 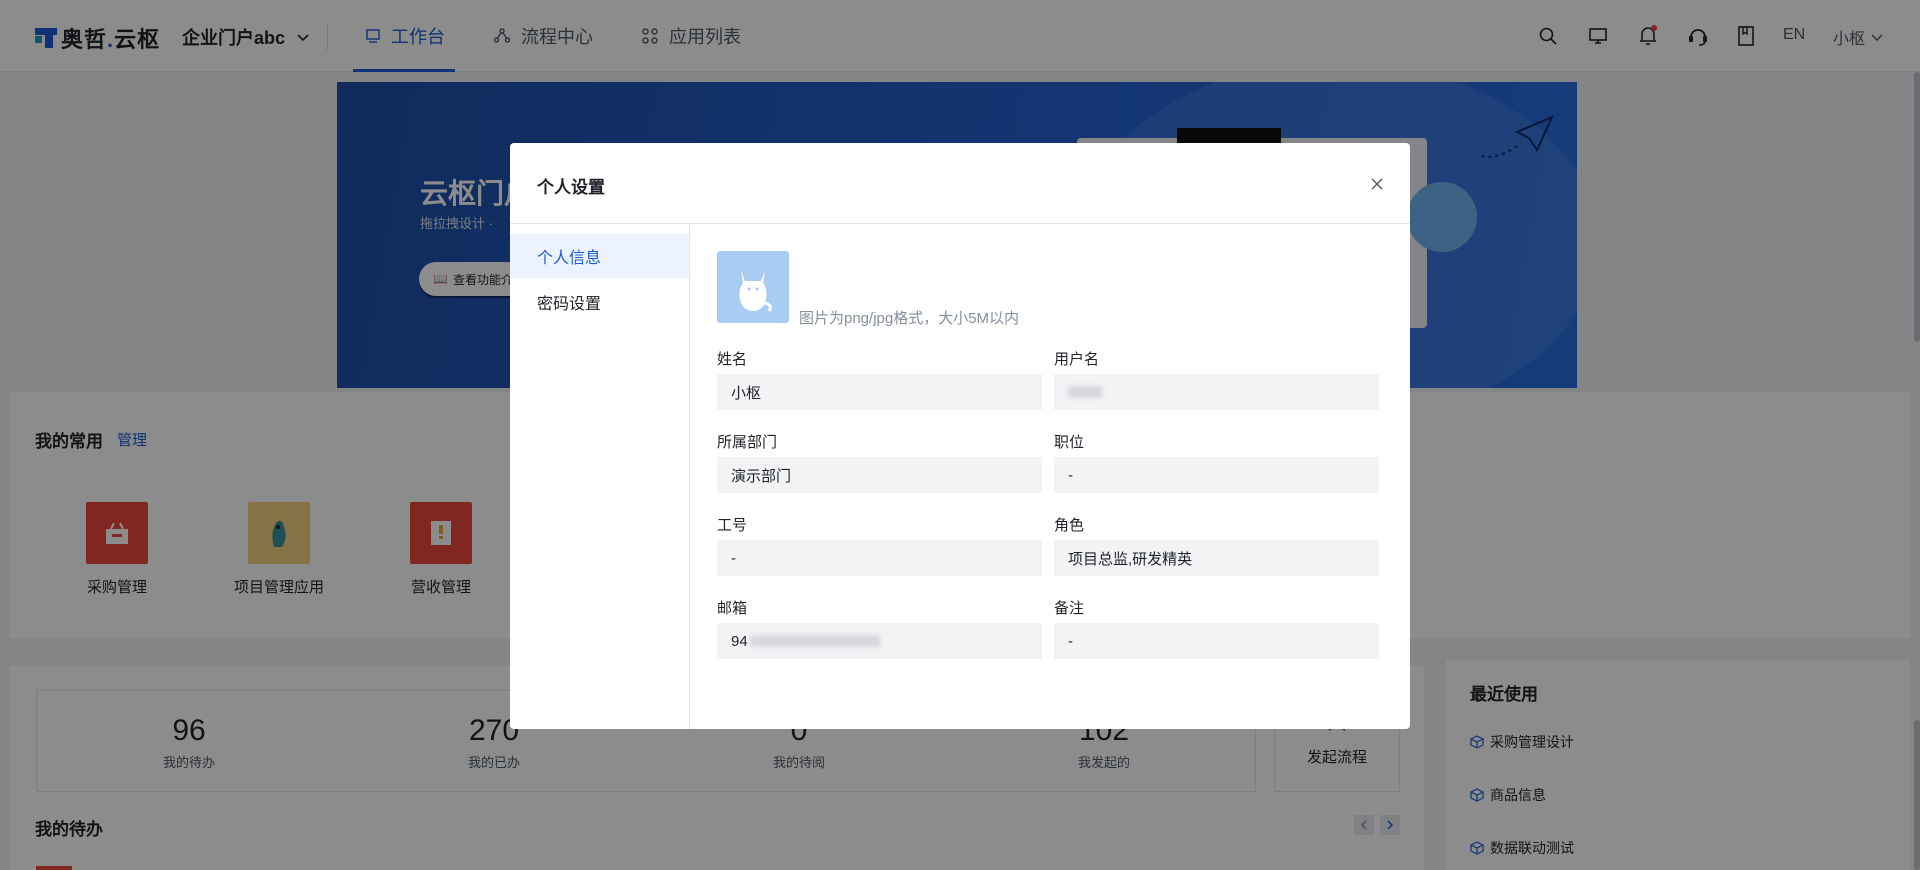 I want to click on position-label: 职位, so click(x=1069, y=442).